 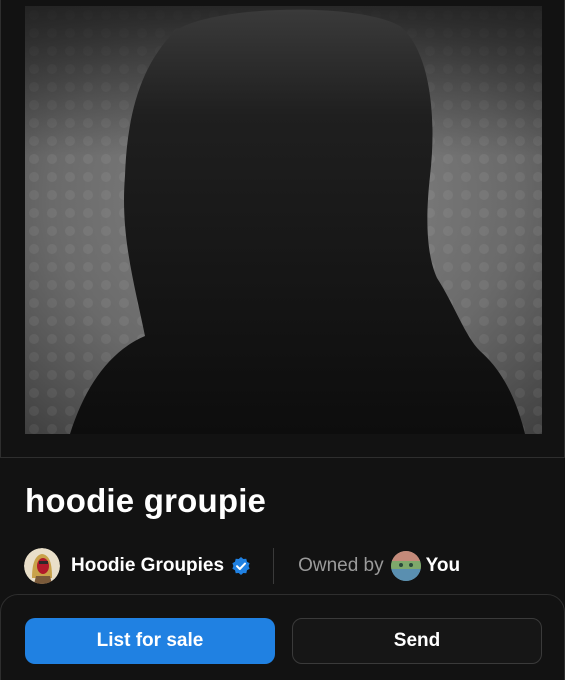 I want to click on collection-avatar-icon, so click(x=42, y=566).